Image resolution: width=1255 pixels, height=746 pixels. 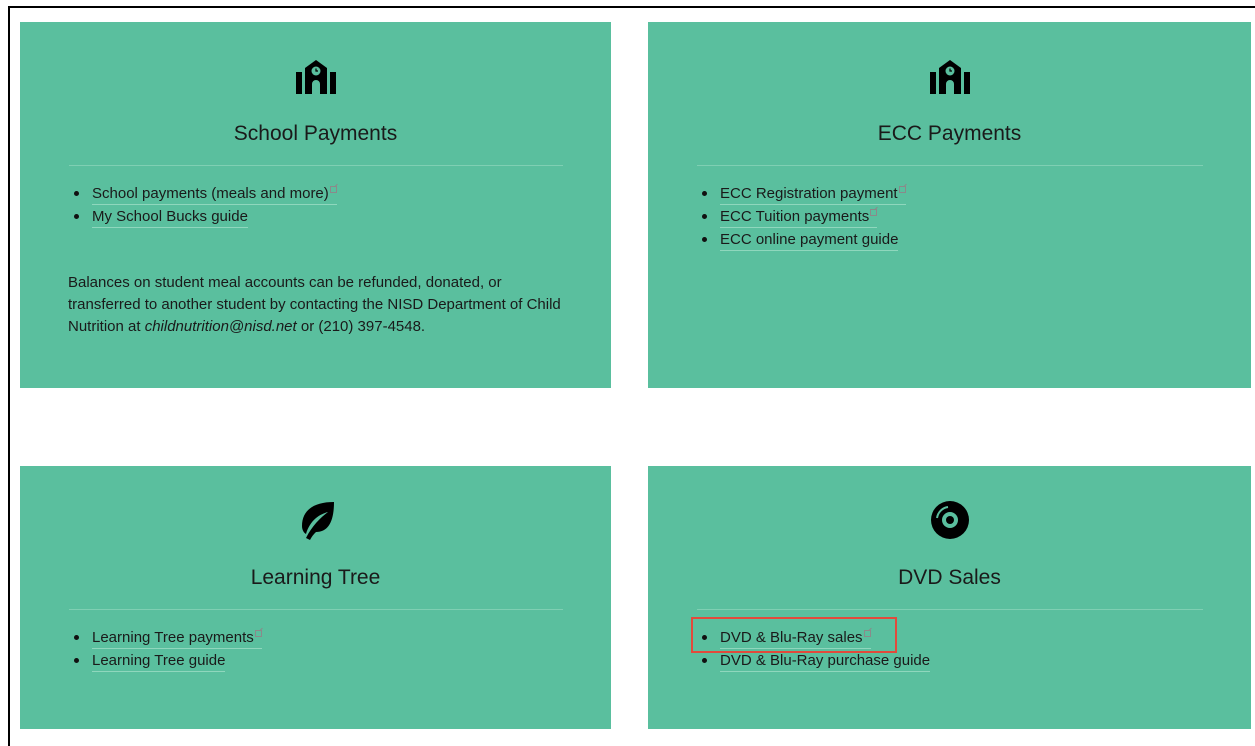 What do you see at coordinates (799, 217) in the screenshot?
I see `ecc-tuition-payments-link: ECC Tuition payments` at bounding box center [799, 217].